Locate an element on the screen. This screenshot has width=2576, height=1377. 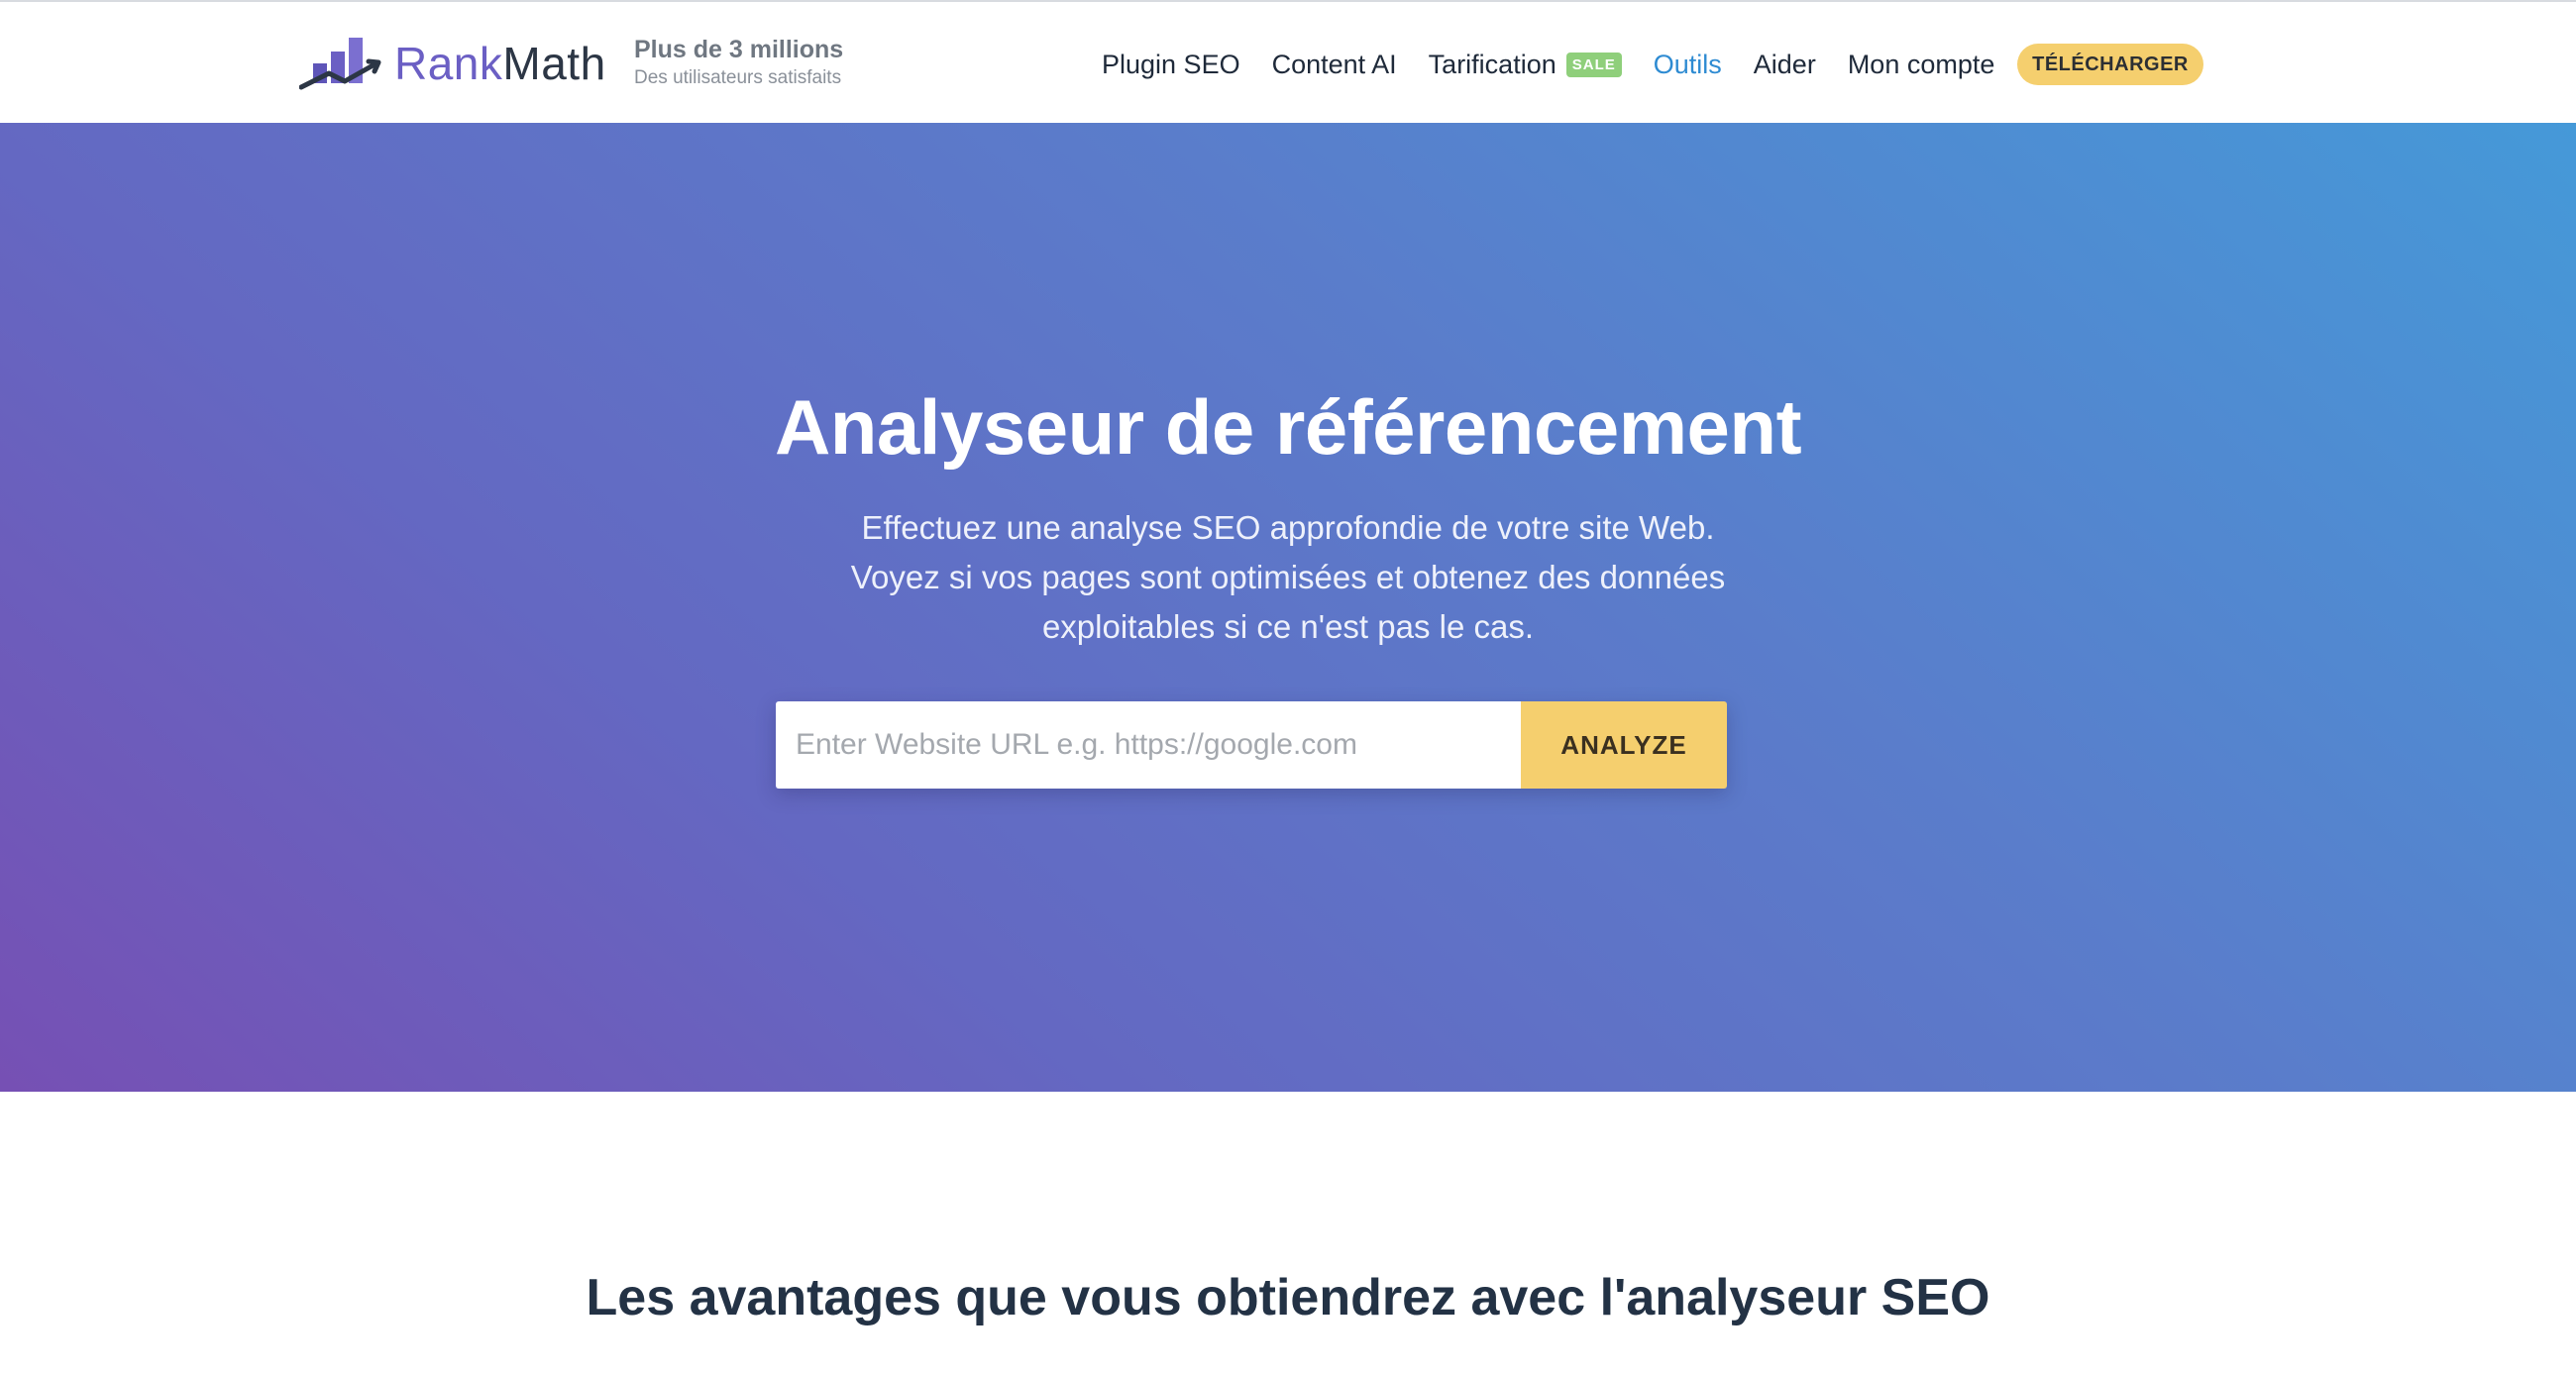
page-title: Analyseur de référencement is located at coordinates (1288, 427).